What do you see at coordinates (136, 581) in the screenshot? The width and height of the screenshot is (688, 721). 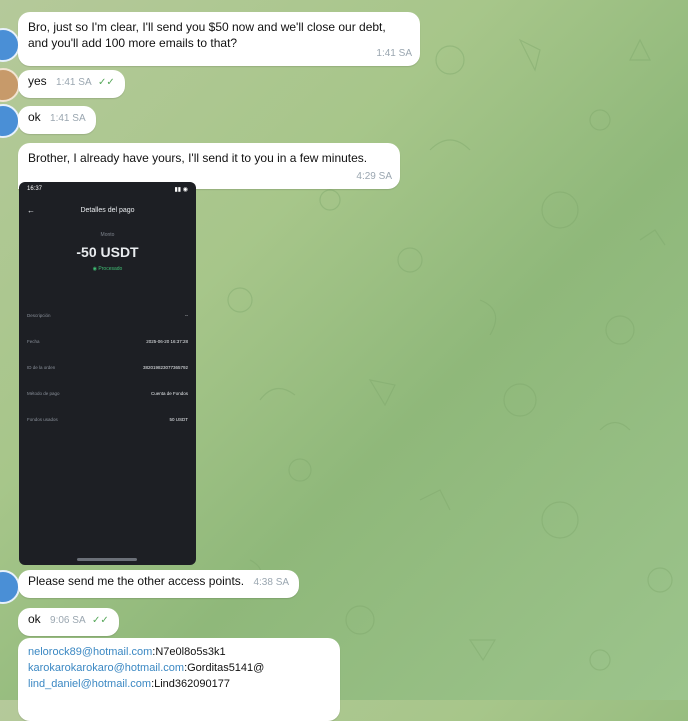 I see `message-text: Please send me the other access points.` at bounding box center [136, 581].